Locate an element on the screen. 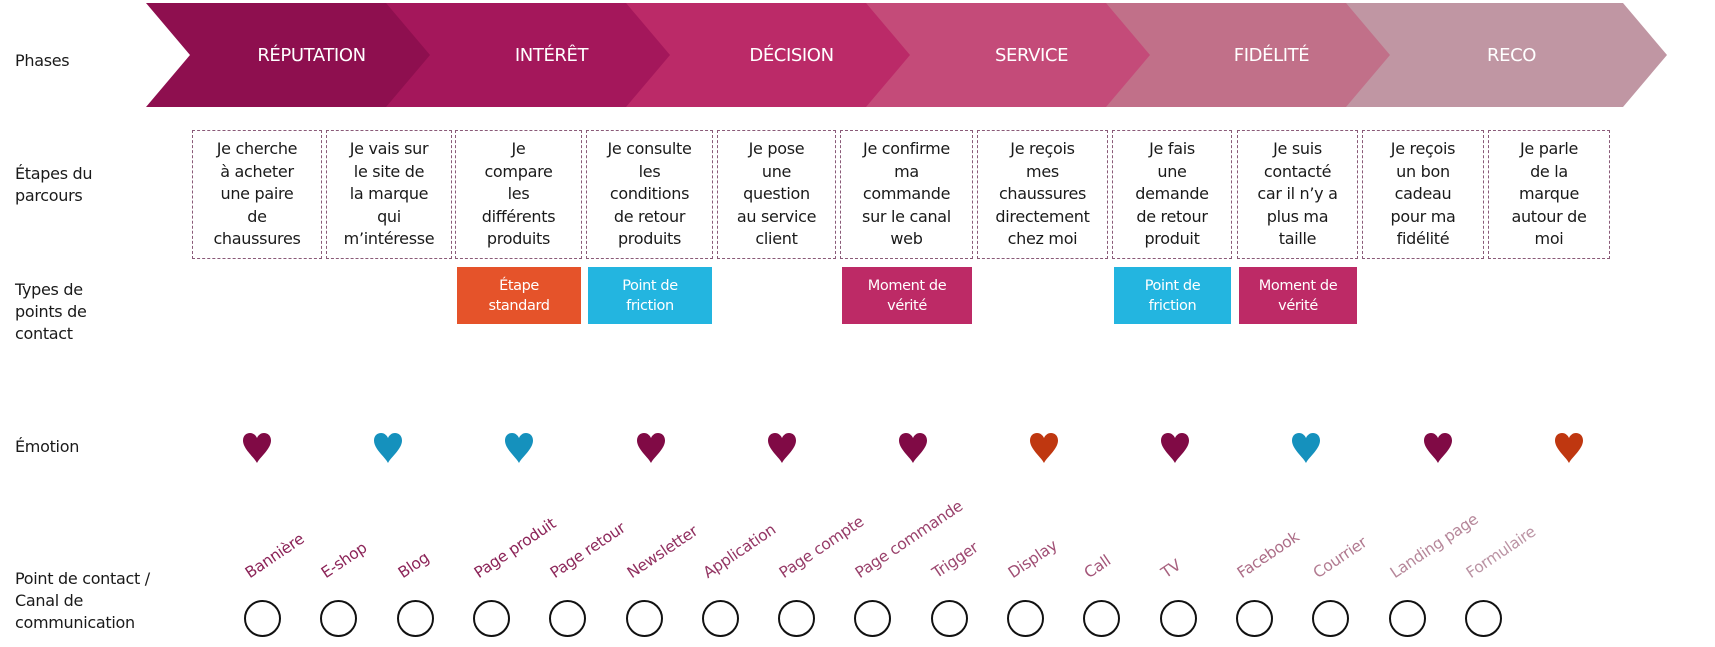 This screenshot has width=1715, height=647. journey-step: Je parle de la marque autour de moi is located at coordinates (1549, 194).